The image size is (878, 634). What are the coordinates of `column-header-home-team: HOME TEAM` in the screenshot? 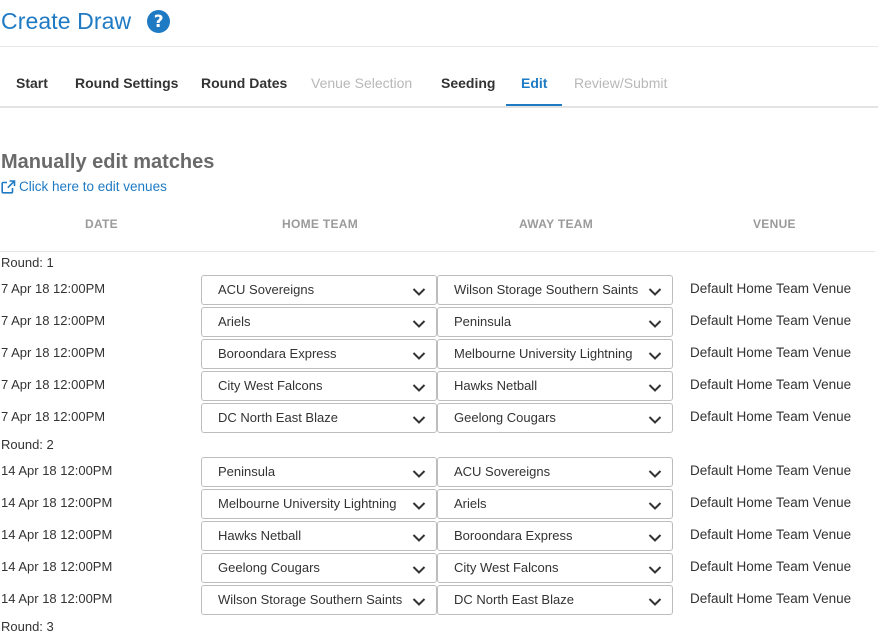 It's located at (320, 224).